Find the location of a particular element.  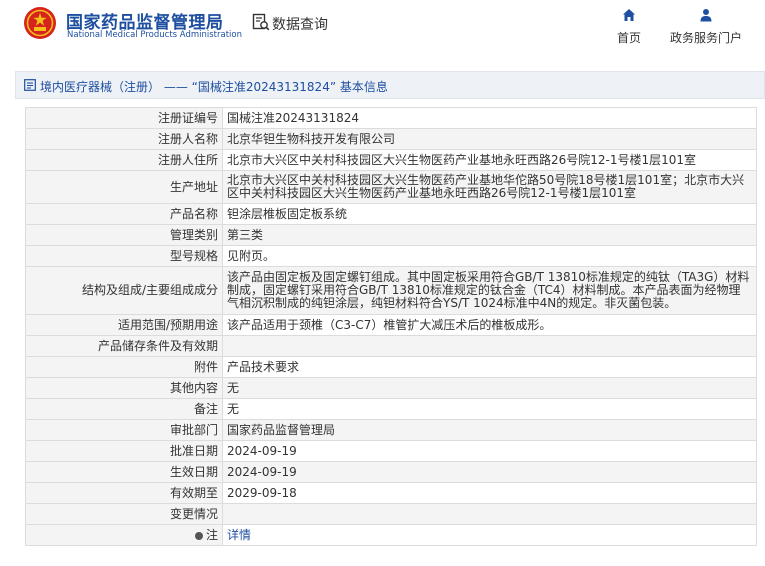

national-emblem-icon is located at coordinates (40, 23).